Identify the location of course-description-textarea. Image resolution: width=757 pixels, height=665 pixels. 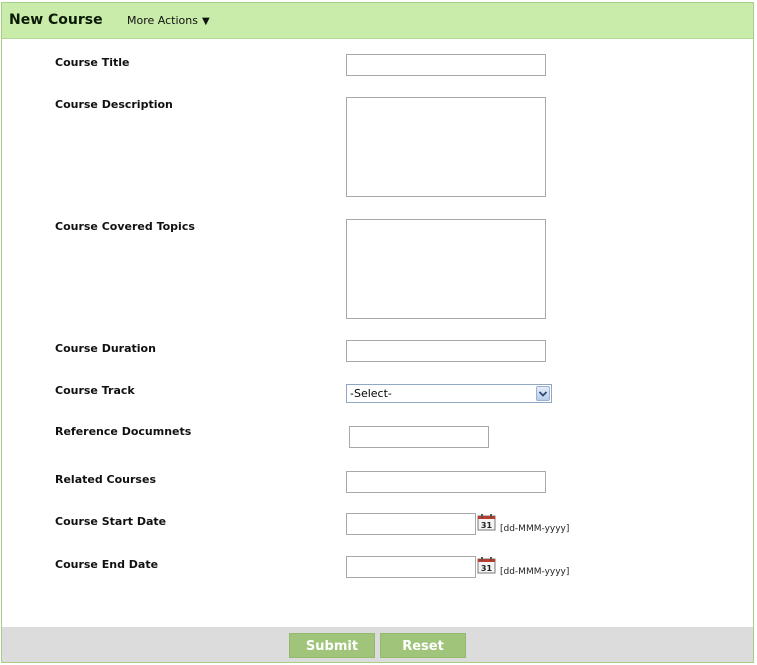
(446, 147).